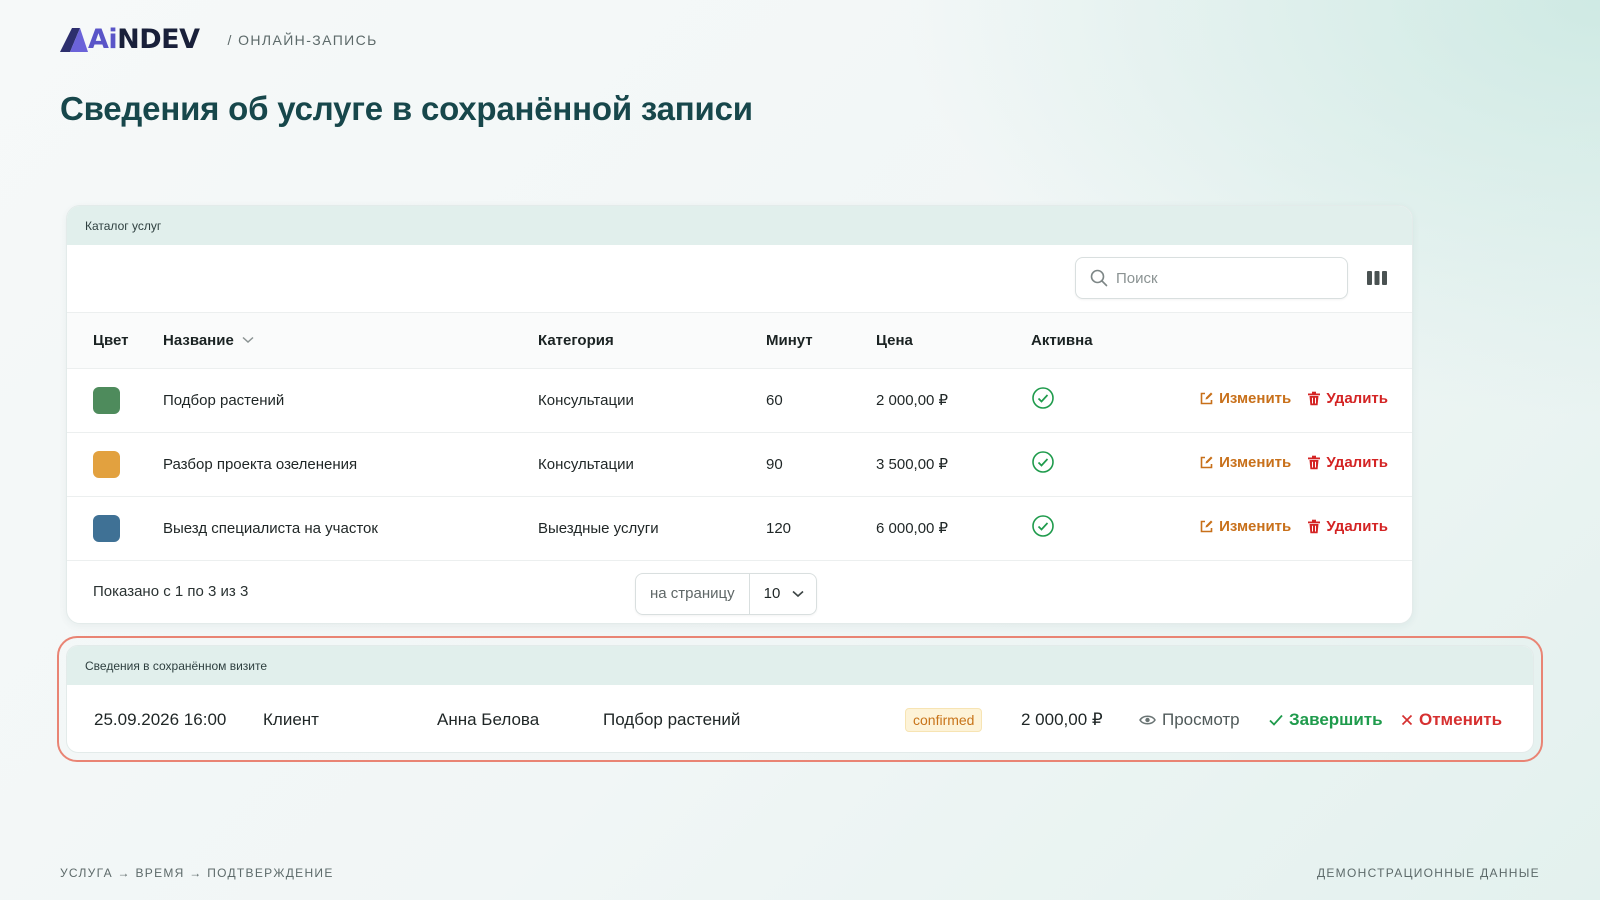  What do you see at coordinates (1099, 278) in the screenshot?
I see `search-icon` at bounding box center [1099, 278].